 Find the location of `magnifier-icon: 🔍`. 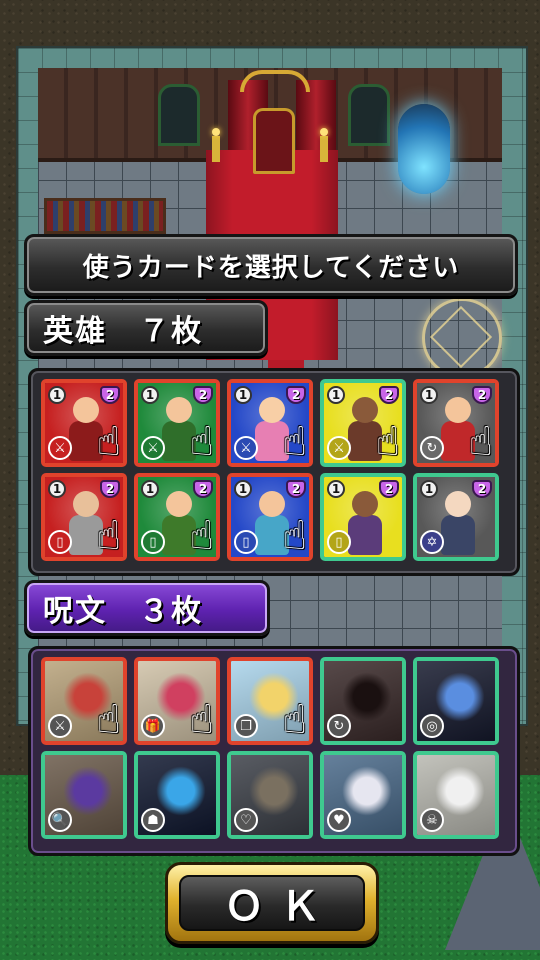

magnifier-icon: 🔍 is located at coordinates (60, 820).